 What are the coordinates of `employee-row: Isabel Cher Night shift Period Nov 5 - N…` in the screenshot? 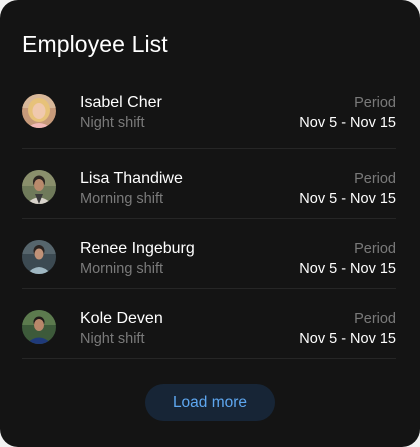 It's located at (209, 112).